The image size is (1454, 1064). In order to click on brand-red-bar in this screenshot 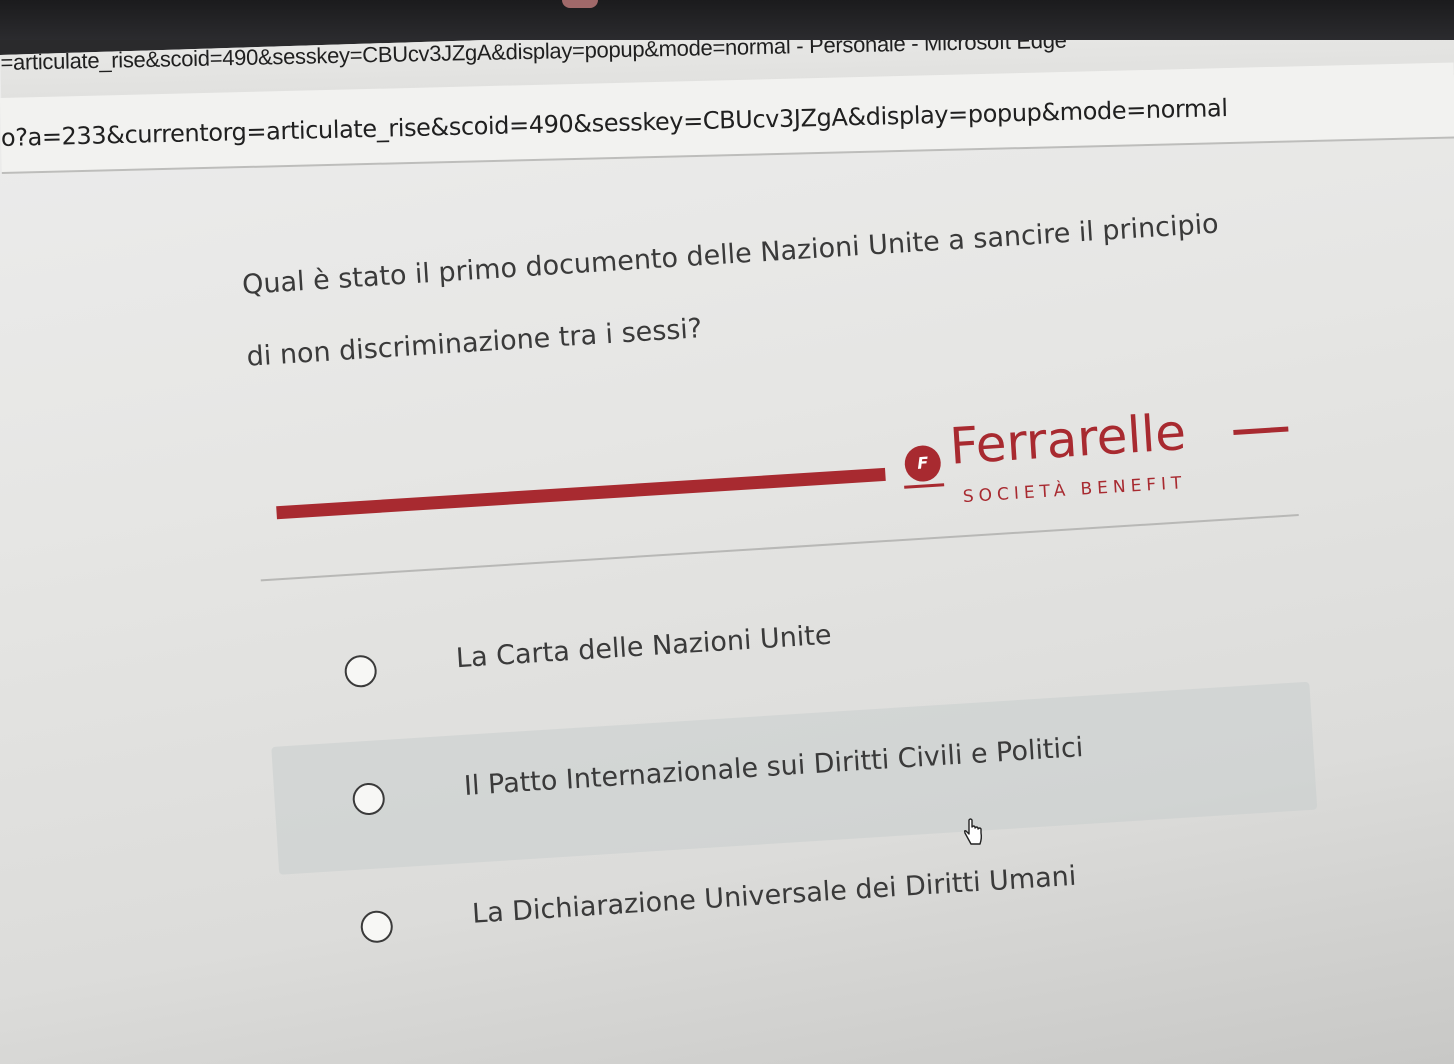, I will do `click(581, 493)`.